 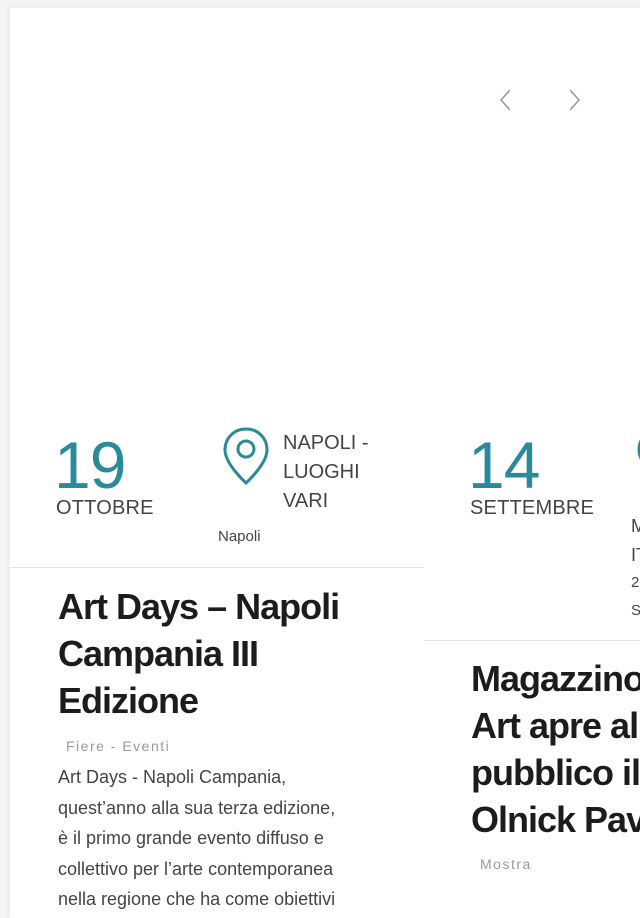 I want to click on event-month: SETTEMBRE, so click(x=532, y=508).